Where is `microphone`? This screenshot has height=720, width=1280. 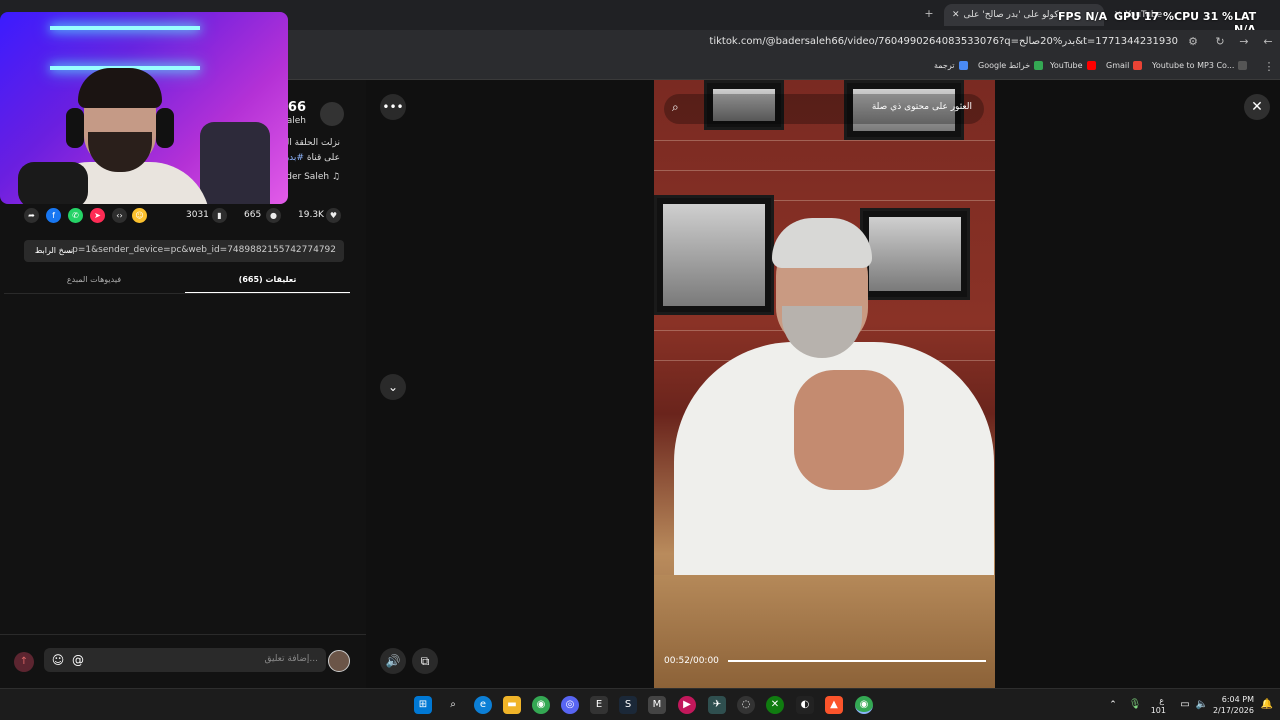 microphone is located at coordinates (53, 183).